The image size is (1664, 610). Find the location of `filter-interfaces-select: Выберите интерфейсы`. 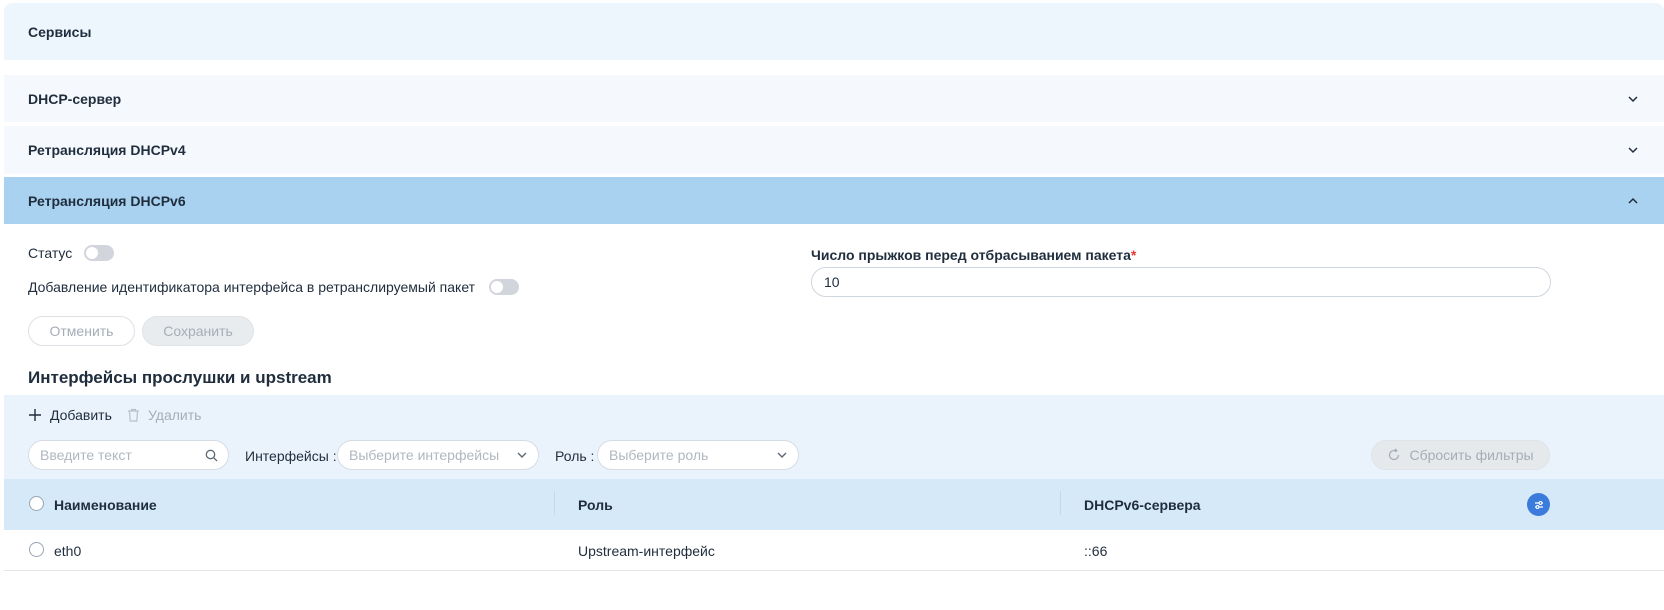

filter-interfaces-select: Выберите интерфейсы is located at coordinates (438, 455).